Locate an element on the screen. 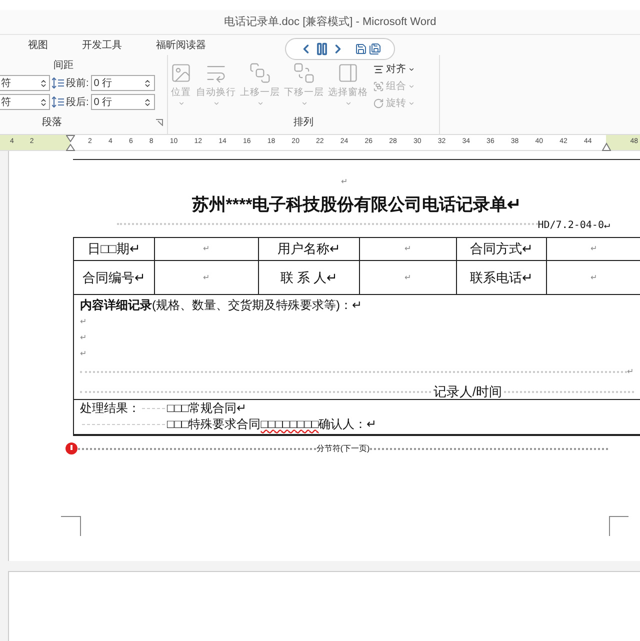 This screenshot has height=641, width=640. details-heading: 内容详细记录(规格、数量、交货期及特殊要求等)：↵ is located at coordinates (221, 305).